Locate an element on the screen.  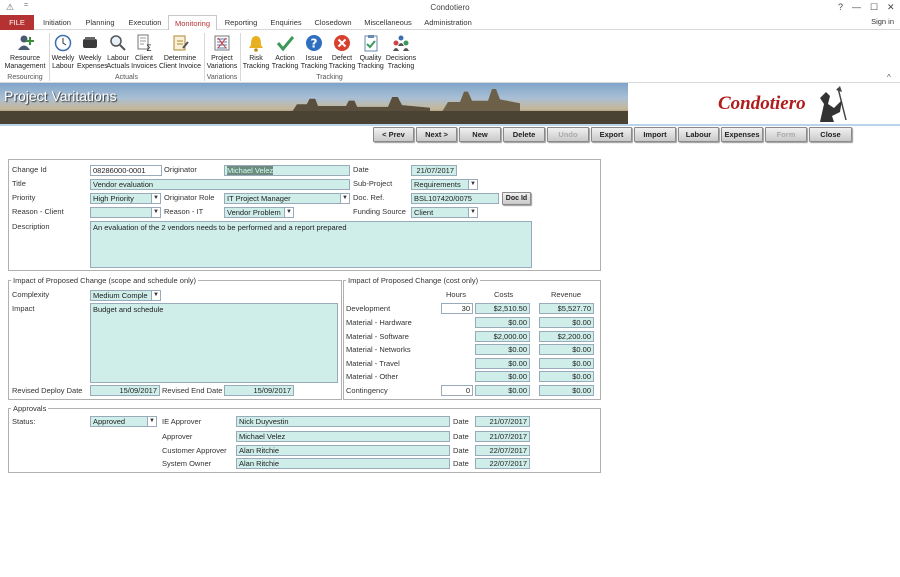
priority-select: High Priority ▼ is located at coordinates (125, 198).